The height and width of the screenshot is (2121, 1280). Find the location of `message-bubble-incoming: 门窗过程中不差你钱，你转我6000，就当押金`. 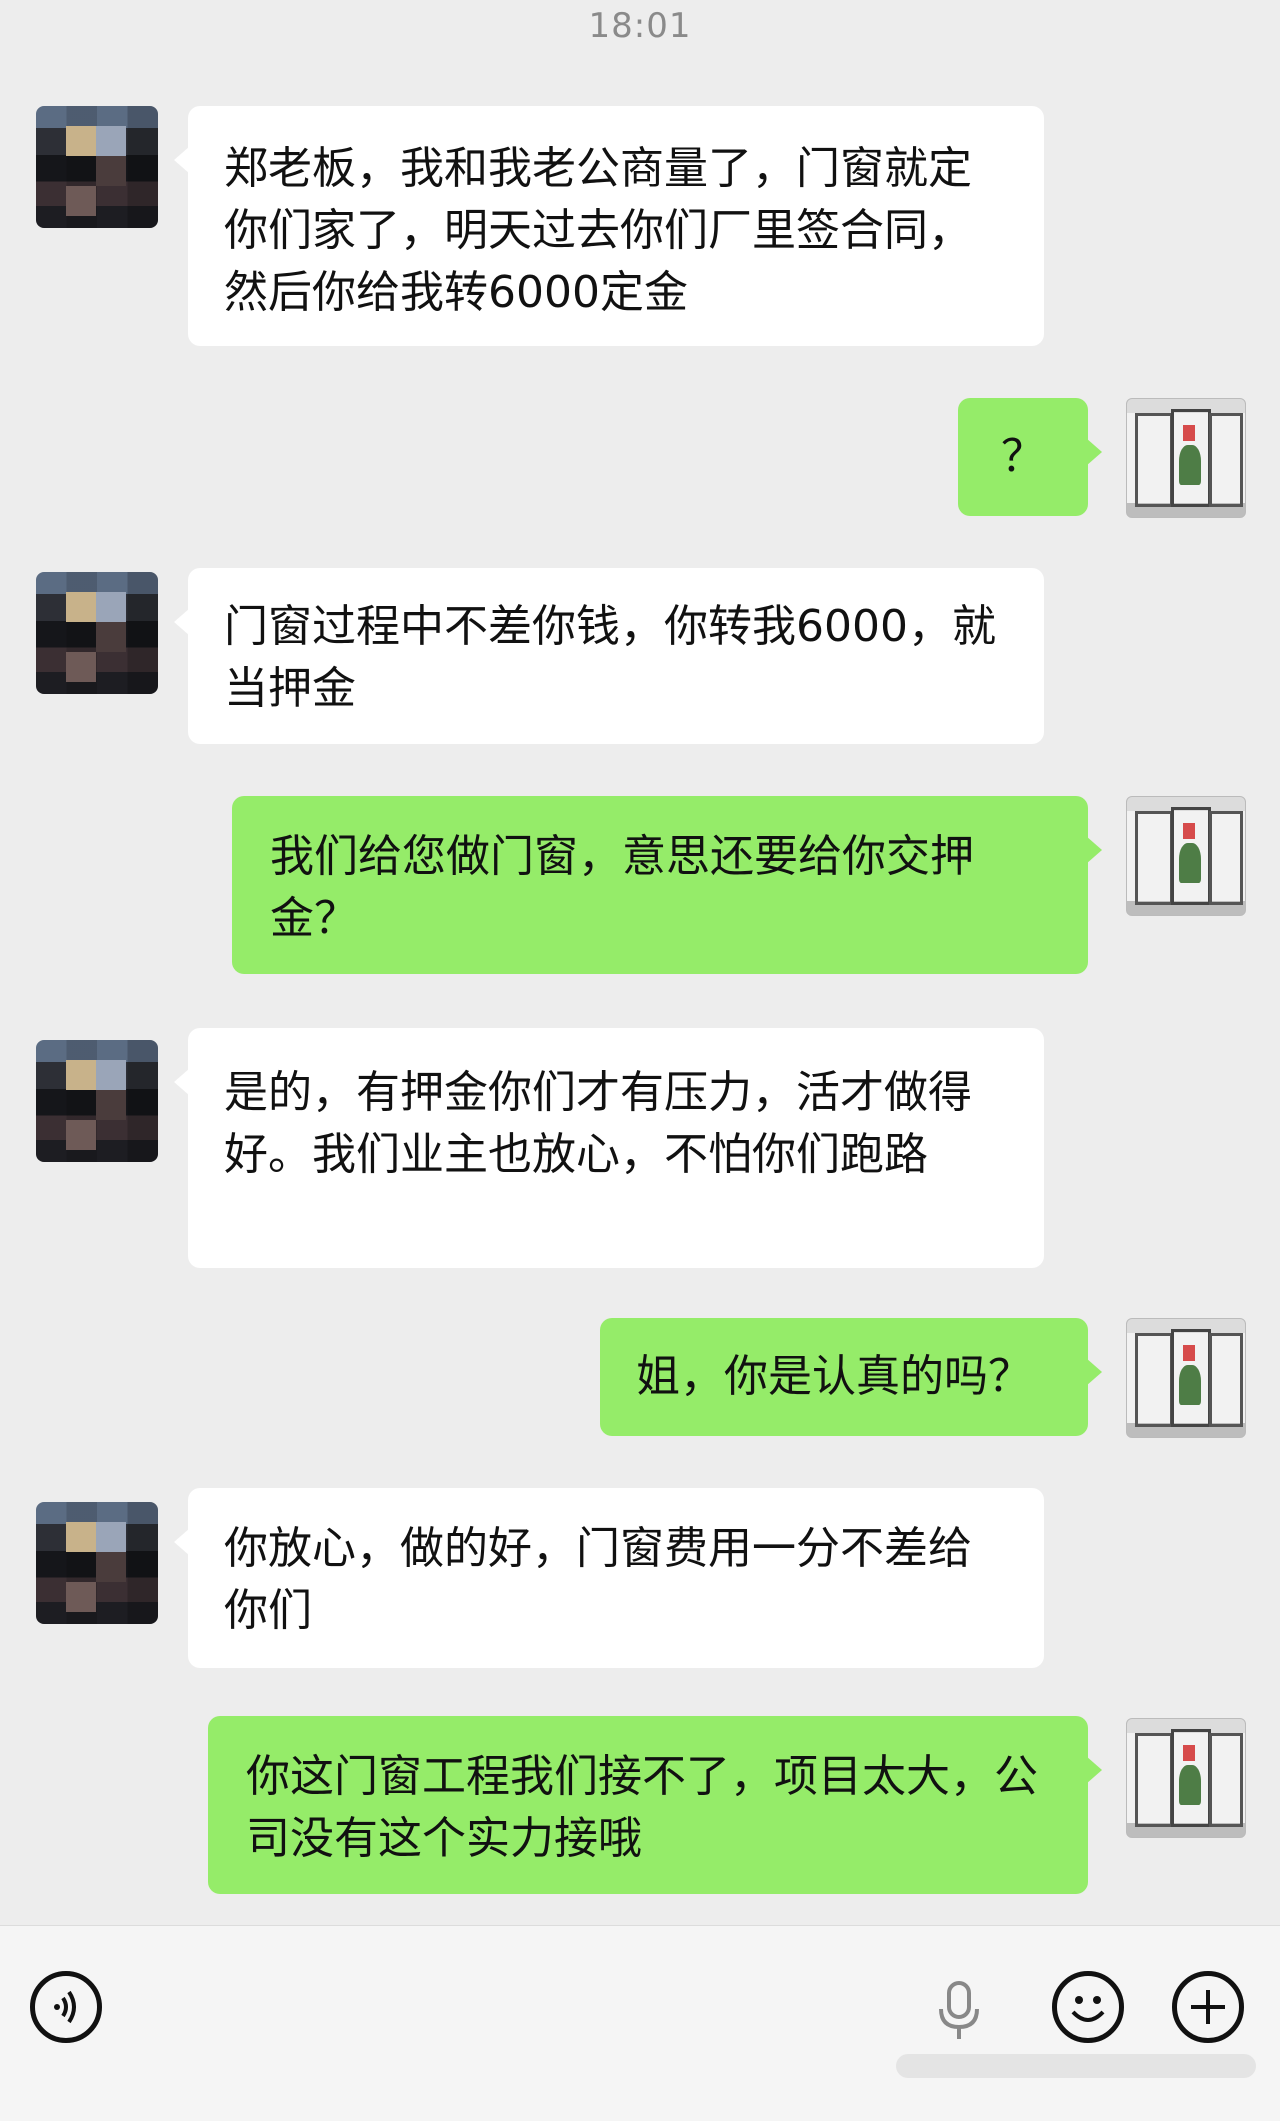

message-bubble-incoming: 门窗过程中不差你钱，你转我6000，就当押金 is located at coordinates (609, 656).